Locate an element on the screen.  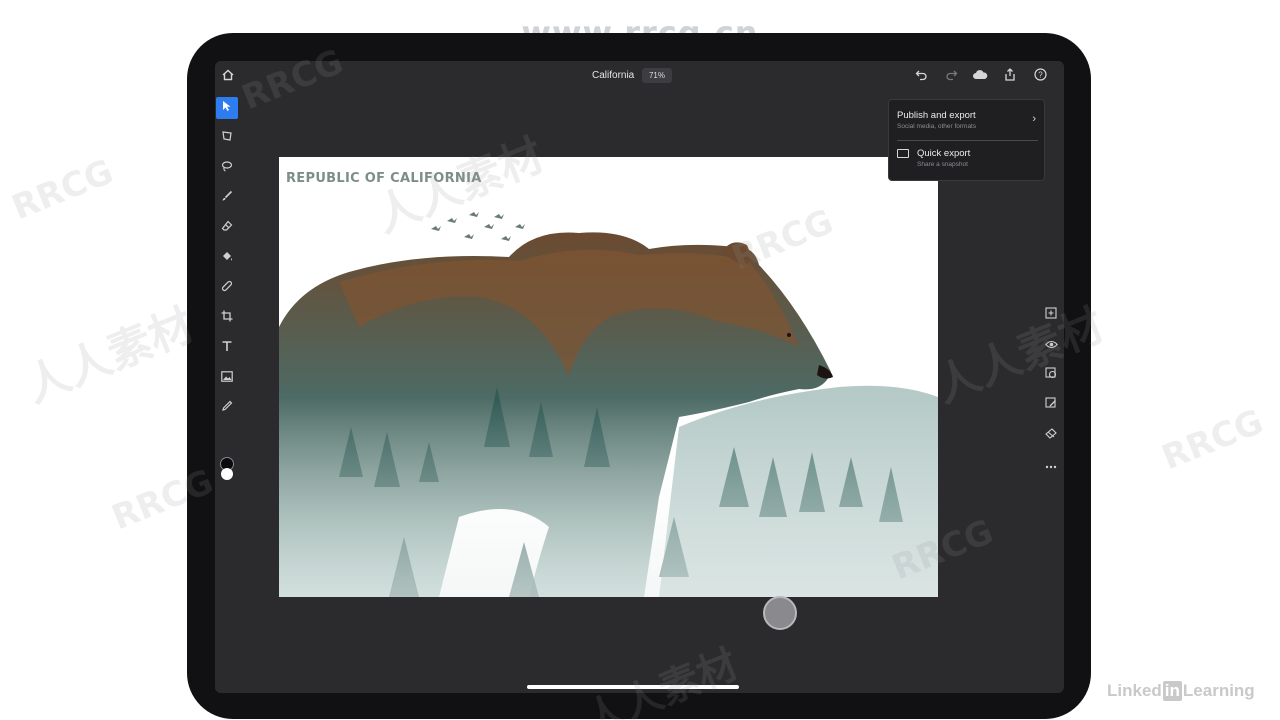
menu-divider is located at coordinates (967, 140).